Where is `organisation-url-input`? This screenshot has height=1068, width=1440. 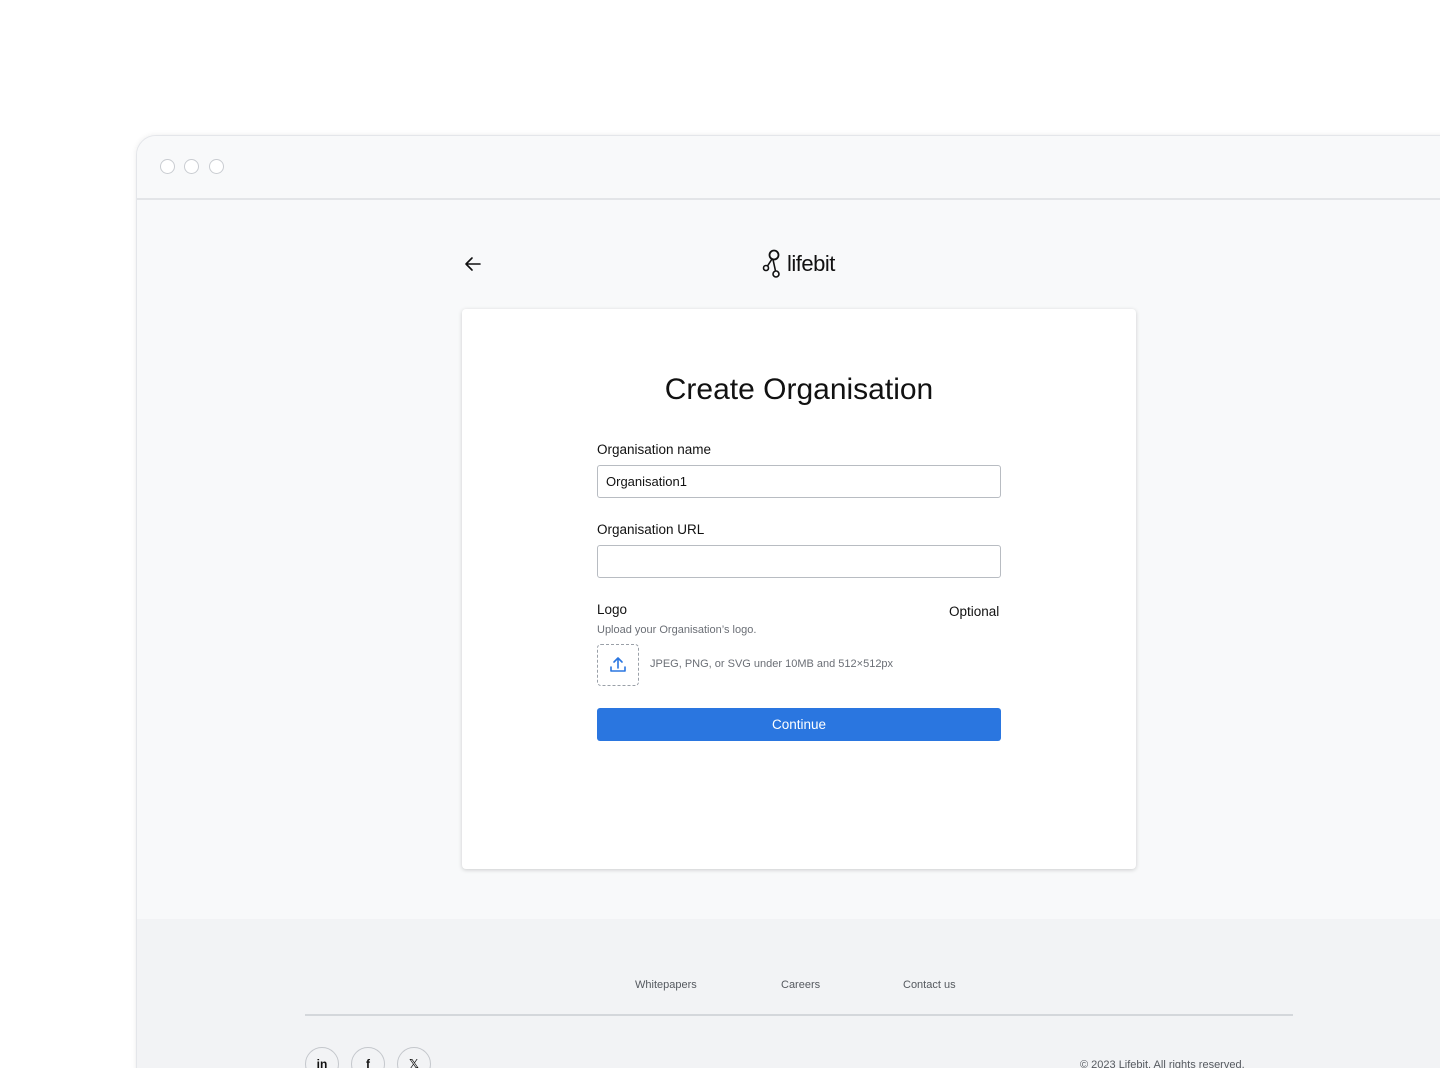
organisation-url-input is located at coordinates (799, 561).